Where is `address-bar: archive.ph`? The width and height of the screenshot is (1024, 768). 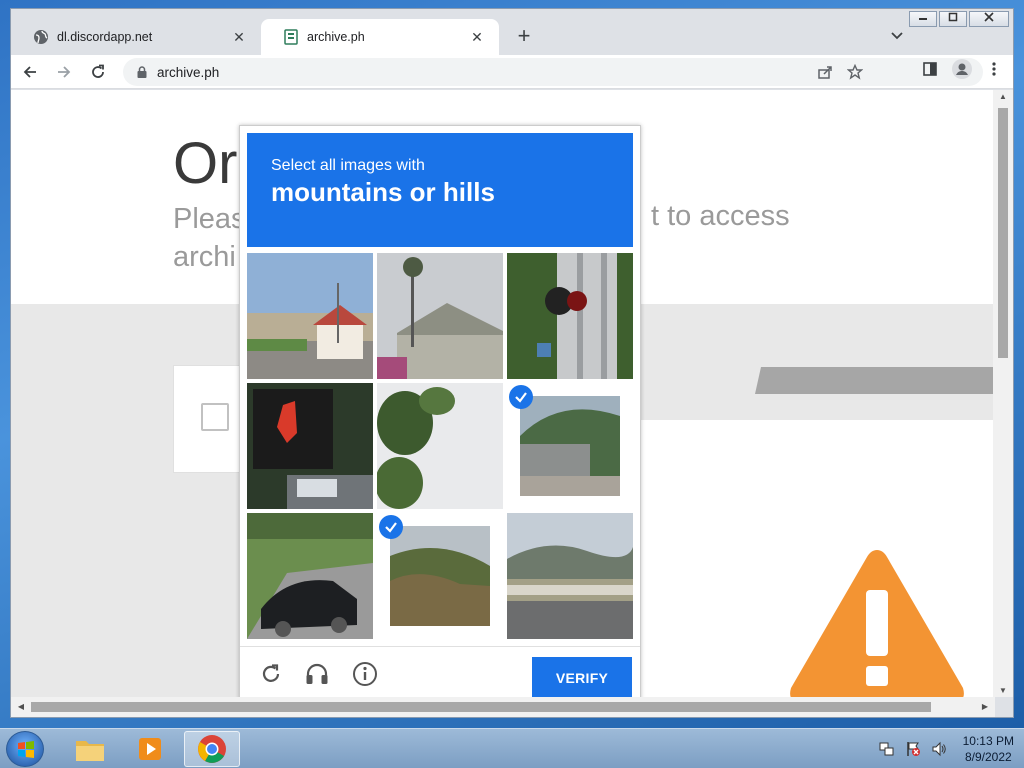
address-bar: archive.ph is located at coordinates (553, 72).